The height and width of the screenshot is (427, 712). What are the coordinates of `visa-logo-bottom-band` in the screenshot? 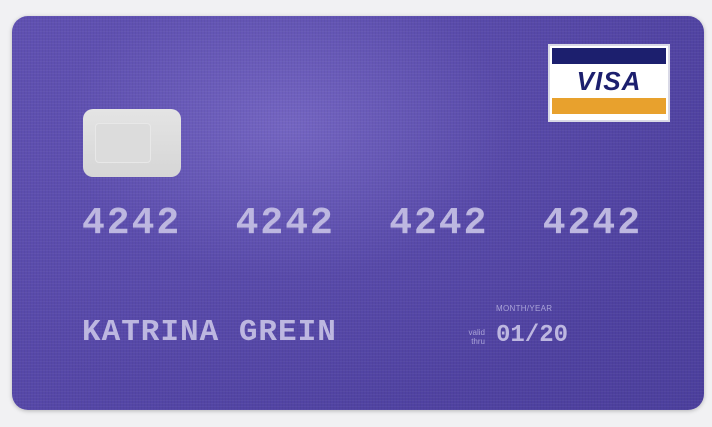 It's located at (609, 106).